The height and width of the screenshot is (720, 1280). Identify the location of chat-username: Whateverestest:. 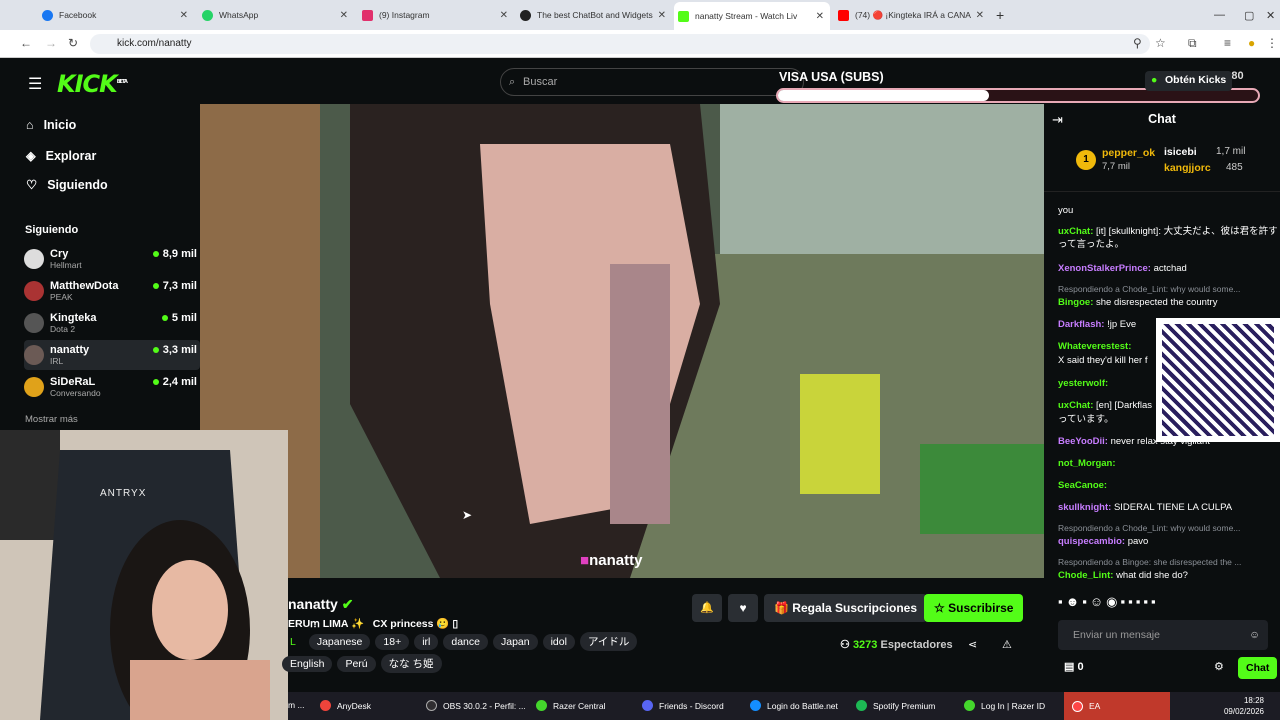
(1094, 346).